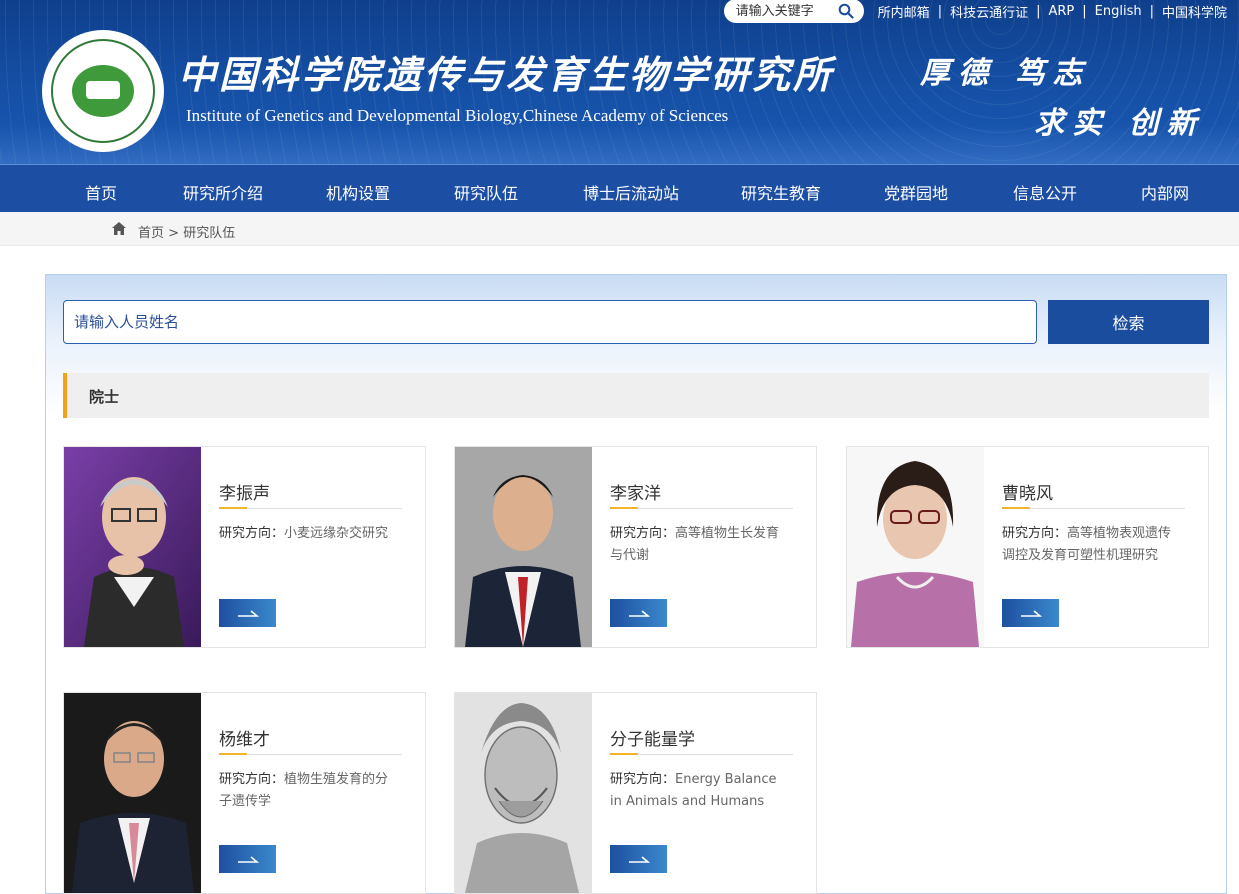 The image size is (1239, 894). What do you see at coordinates (1005, 73) in the screenshot?
I see `motto-line-1: 厚德 笃志` at bounding box center [1005, 73].